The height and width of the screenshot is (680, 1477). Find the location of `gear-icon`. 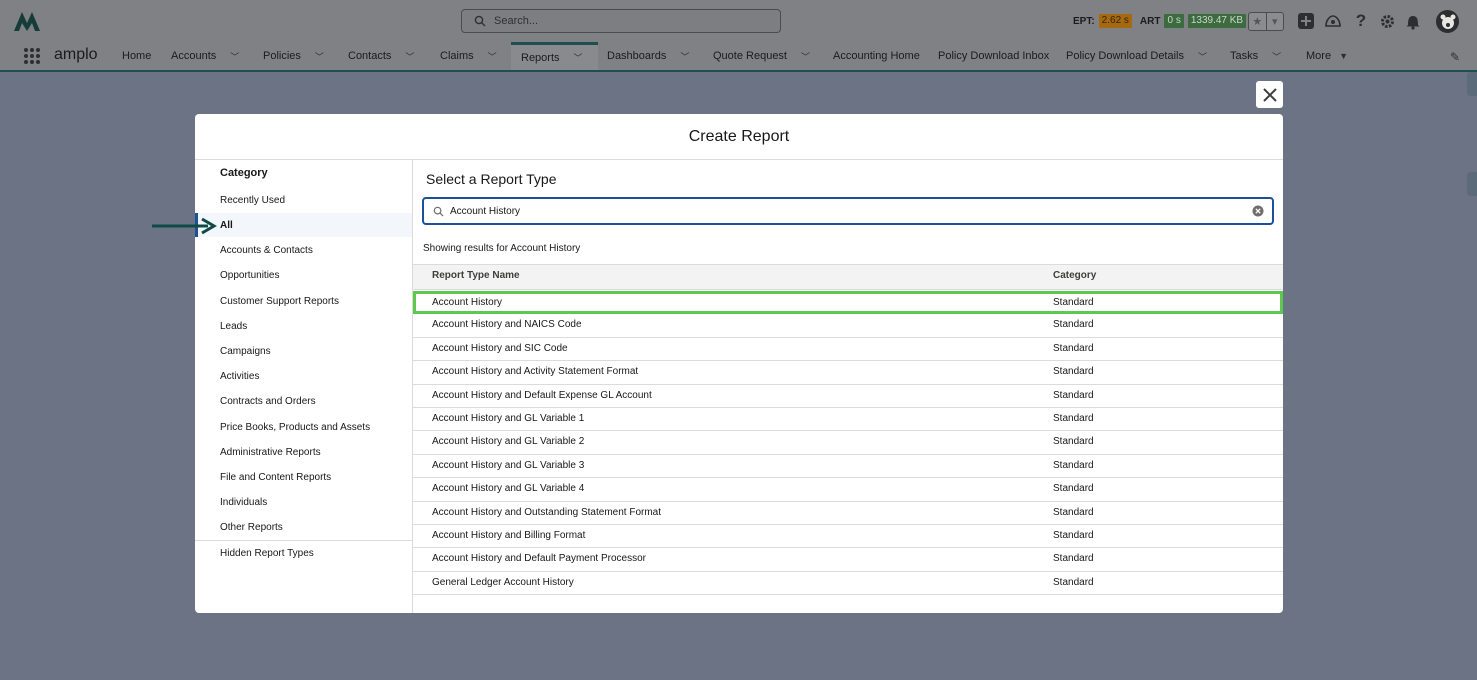

gear-icon is located at coordinates (1387, 21).